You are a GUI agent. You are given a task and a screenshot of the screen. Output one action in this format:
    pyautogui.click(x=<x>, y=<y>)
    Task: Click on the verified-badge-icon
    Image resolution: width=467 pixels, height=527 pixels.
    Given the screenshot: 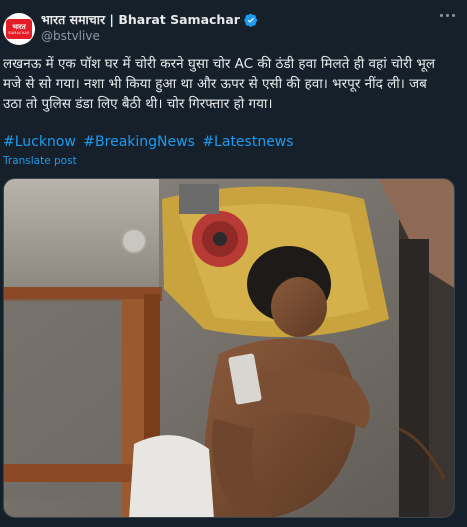 What is the action you would take?
    pyautogui.click(x=251, y=20)
    